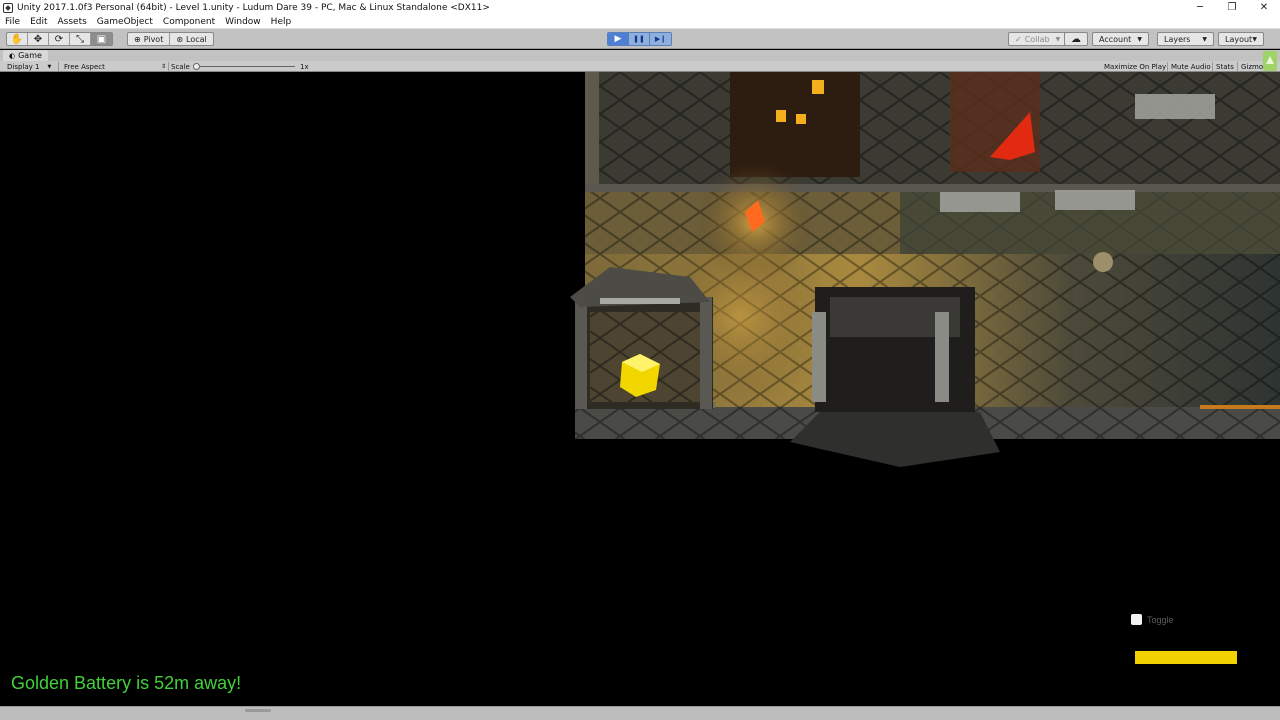 This screenshot has width=1280, height=720. Describe the element at coordinates (12, 22) in the screenshot. I see `menu-file: File` at that location.